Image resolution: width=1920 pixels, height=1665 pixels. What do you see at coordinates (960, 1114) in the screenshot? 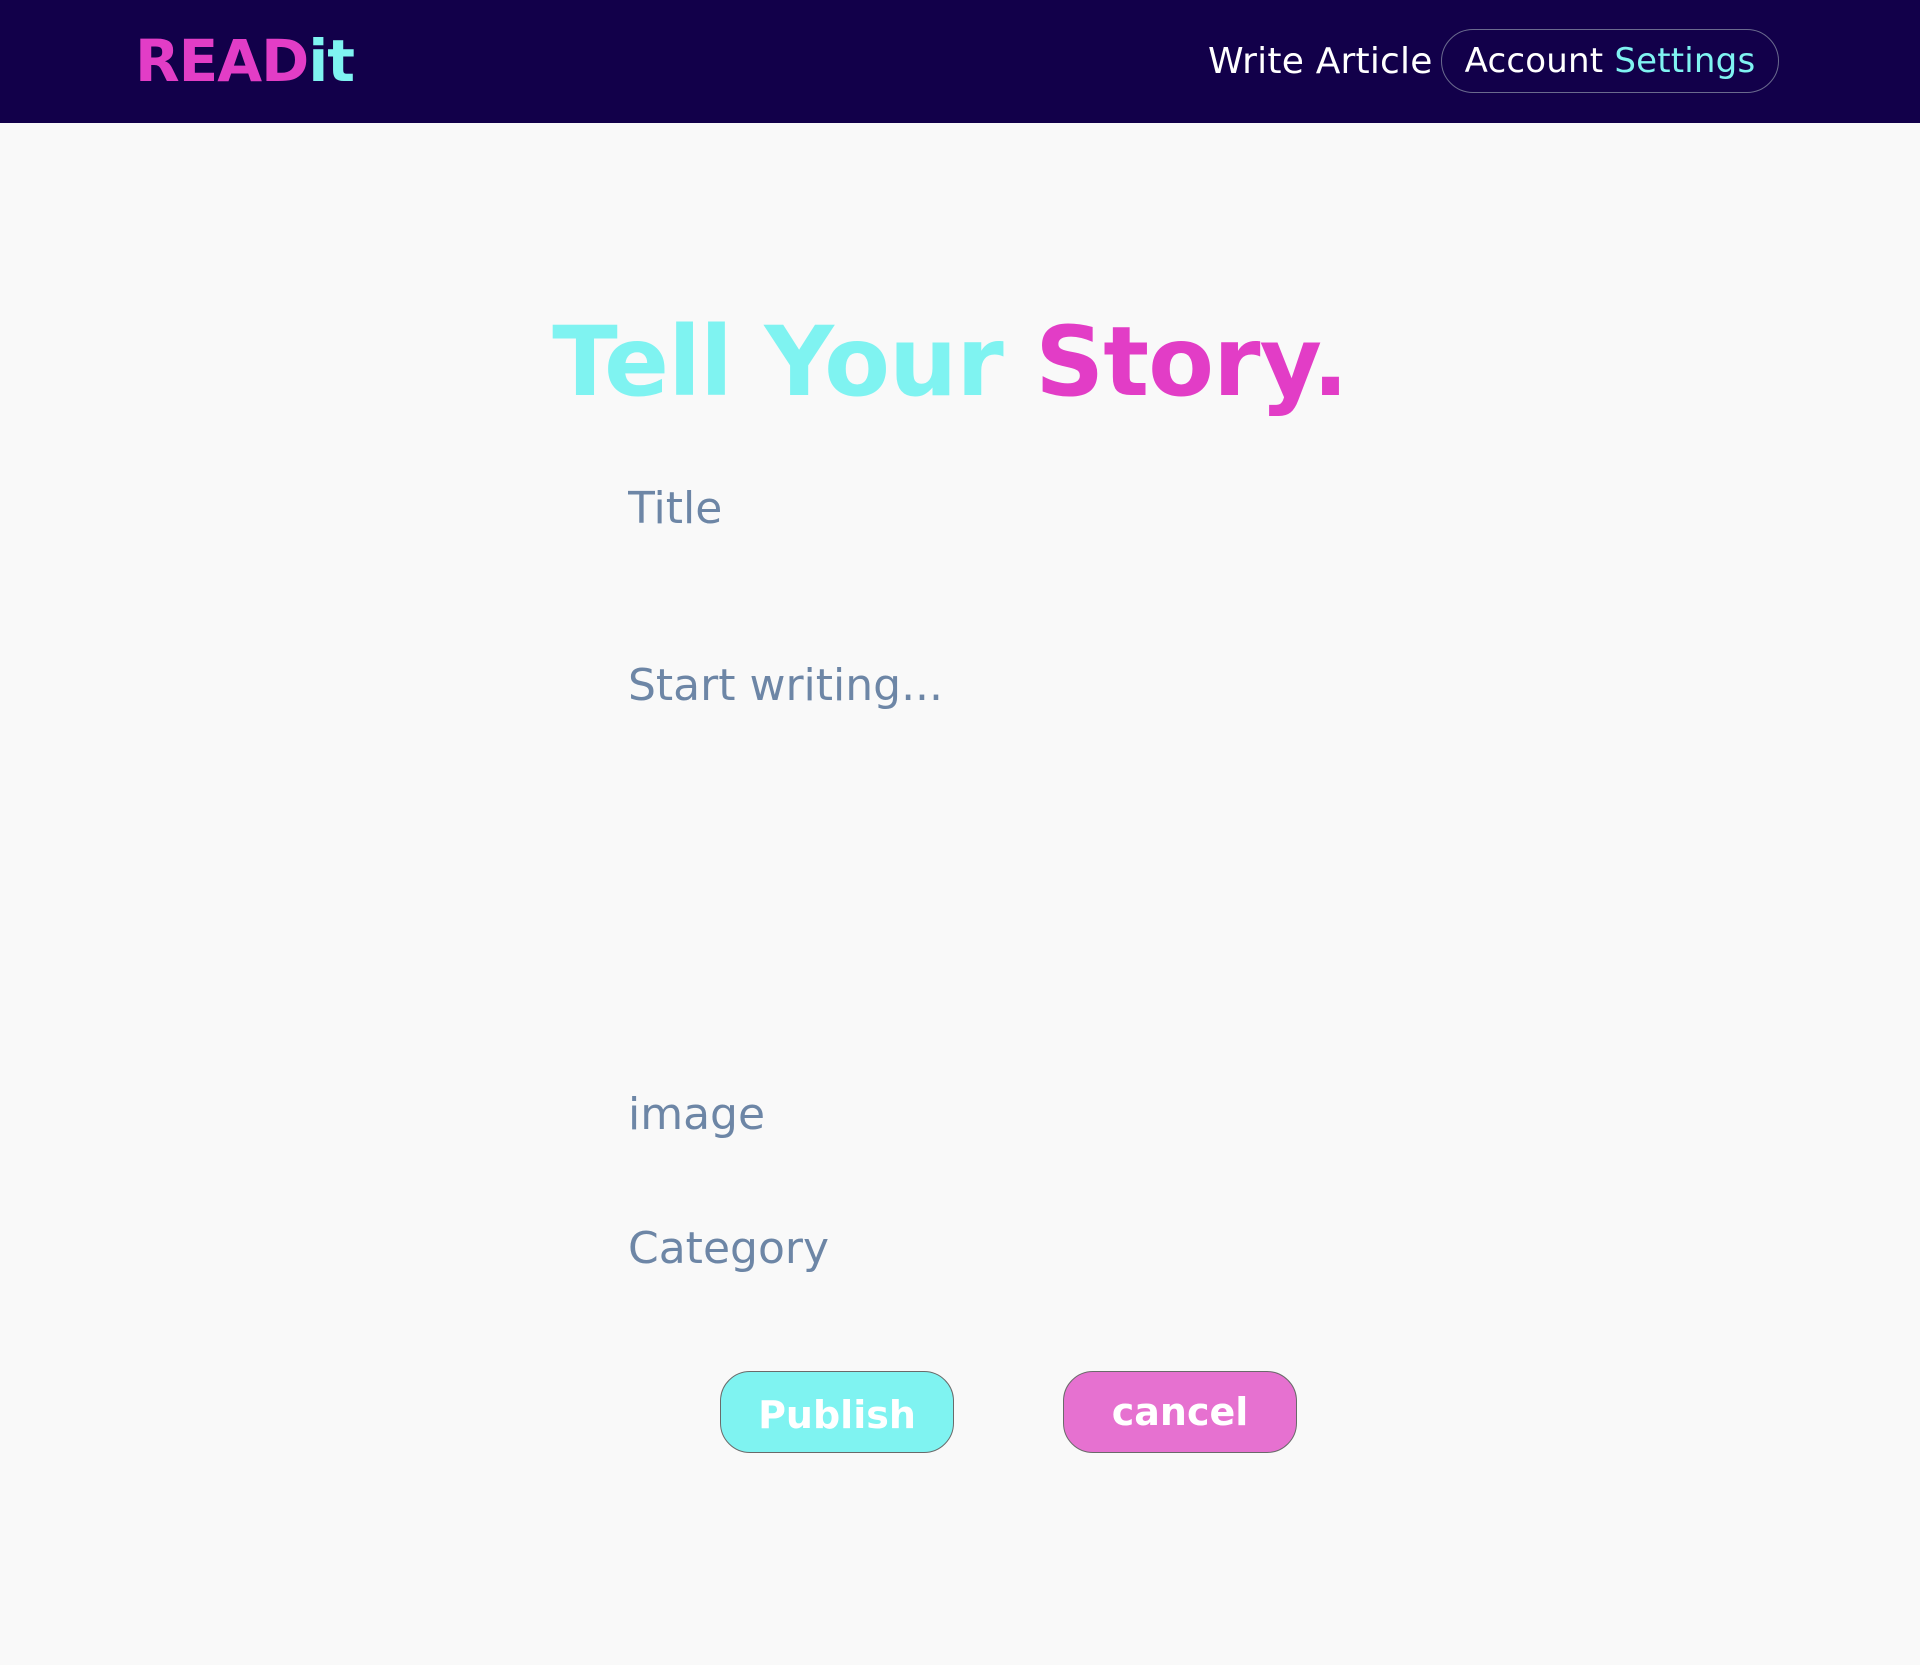
I see `image-input` at bounding box center [960, 1114].